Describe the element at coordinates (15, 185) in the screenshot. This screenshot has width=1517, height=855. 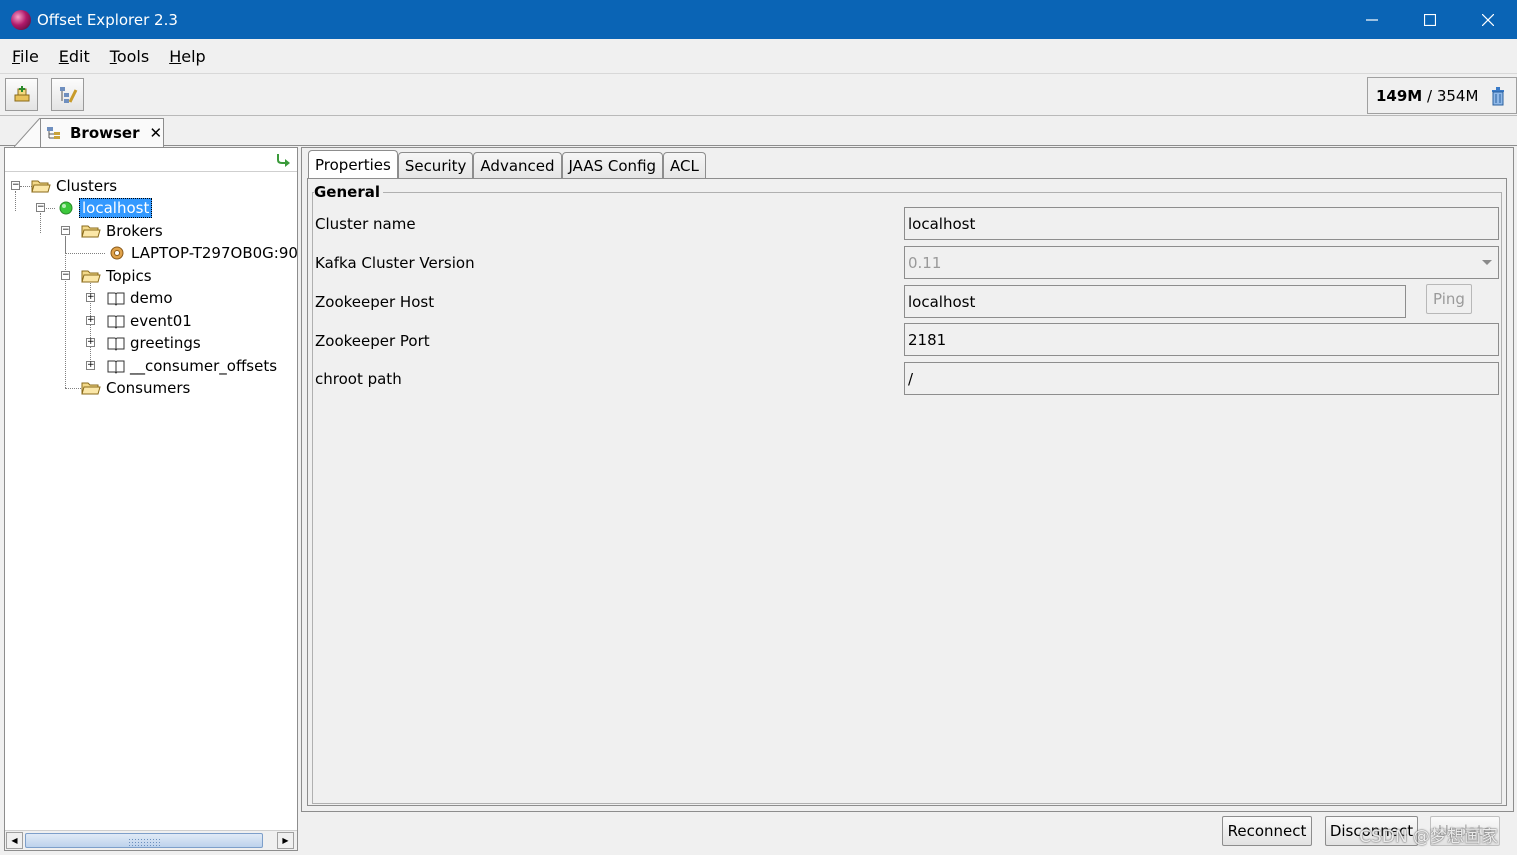
I see `collapse-clusters-icon: −` at that location.